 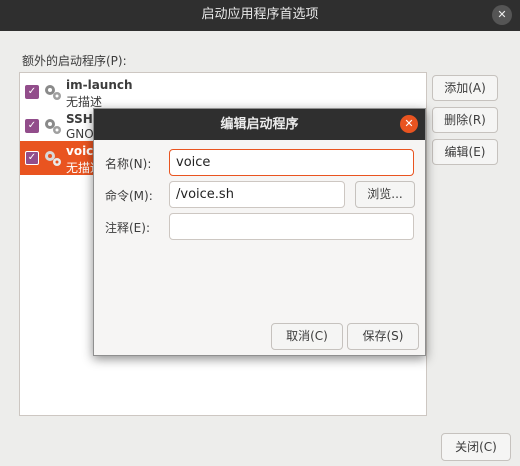 I want to click on comment-label: 注释(E):, so click(x=127, y=228).